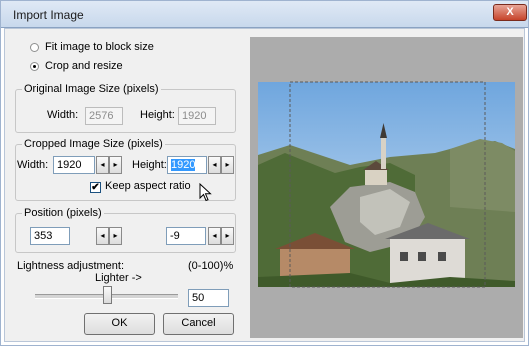  Describe the element at coordinates (264, 14) in the screenshot. I see `title-bar: Import Image X` at that location.